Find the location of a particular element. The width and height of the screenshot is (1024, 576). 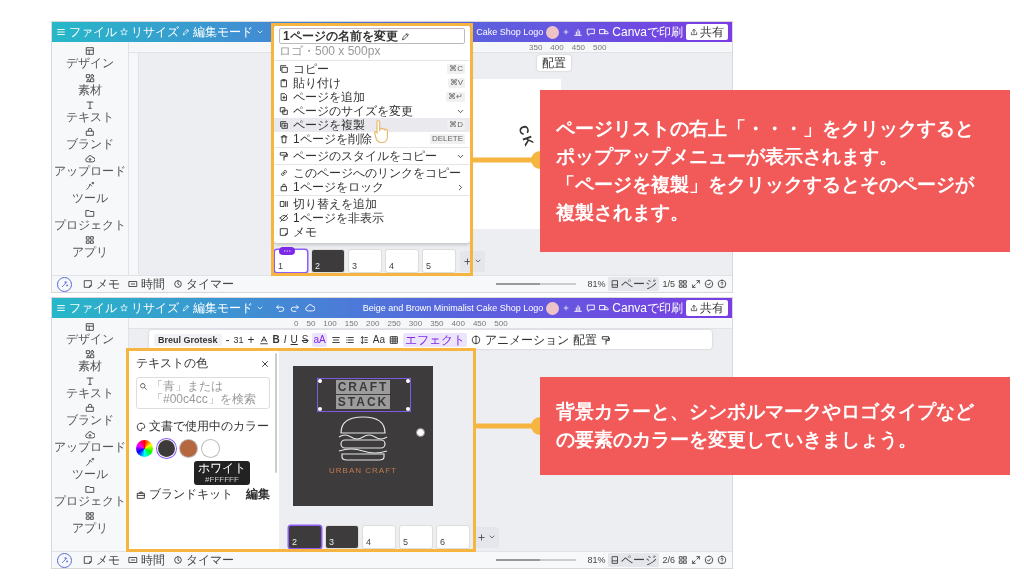

menu-item: 1ページを非表示 is located at coordinates (372, 218).